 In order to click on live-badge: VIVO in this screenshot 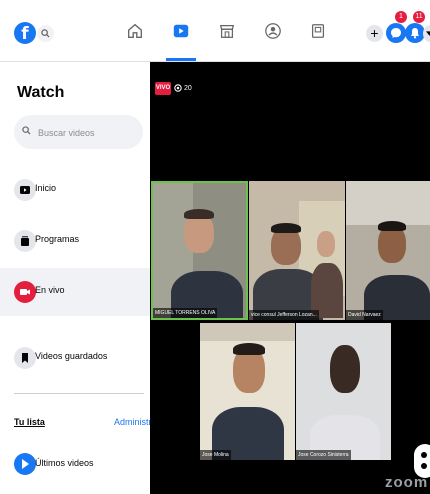, I will do `click(163, 88)`.